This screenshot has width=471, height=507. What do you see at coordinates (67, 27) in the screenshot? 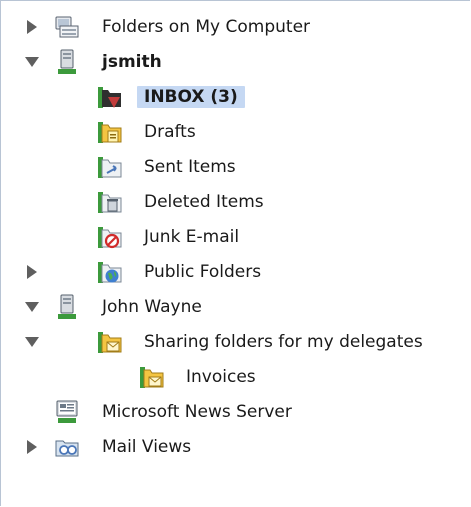
I see `computer-folders-icon` at bounding box center [67, 27].